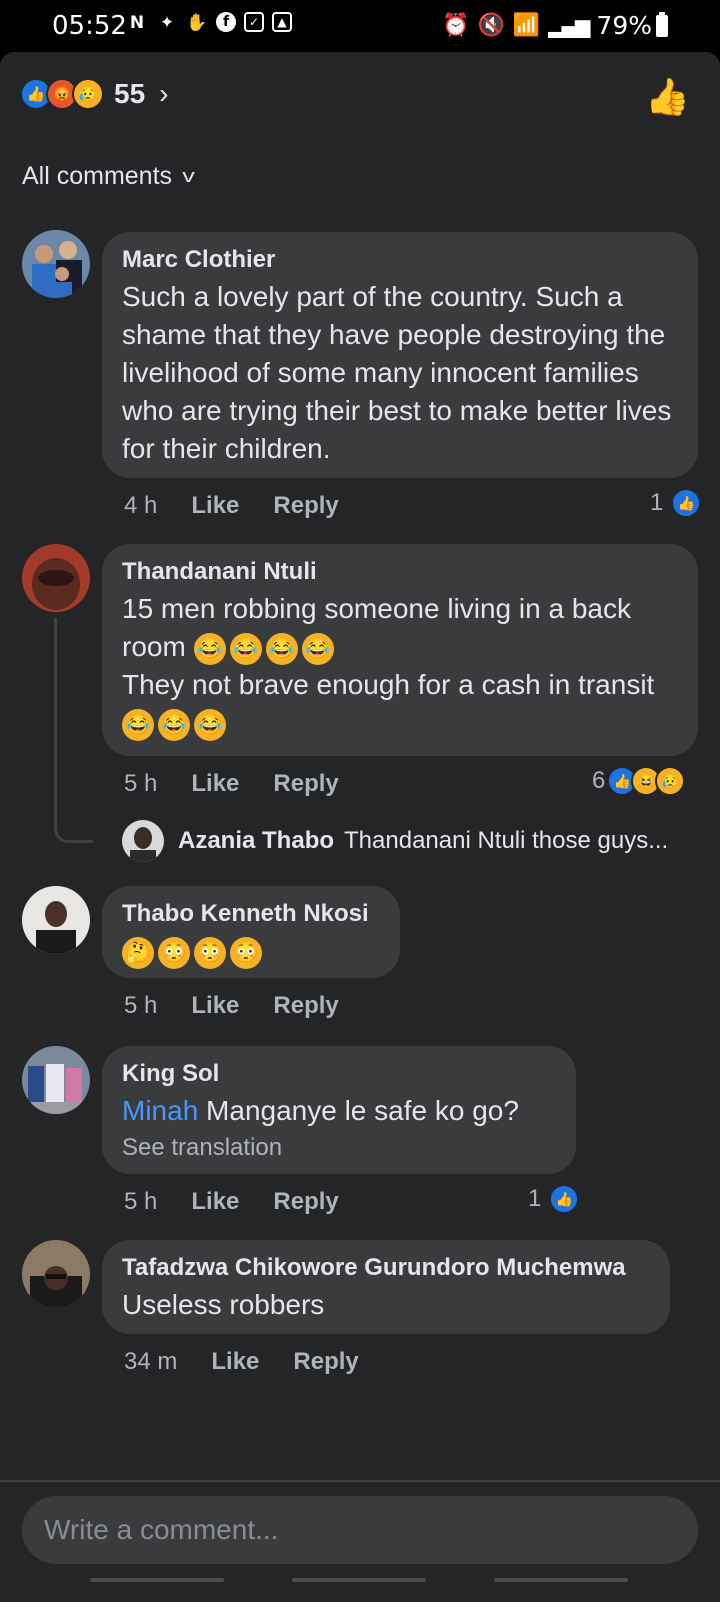 The width and height of the screenshot is (720, 1602). I want to click on alarm-icon: ⏰, so click(456, 25).